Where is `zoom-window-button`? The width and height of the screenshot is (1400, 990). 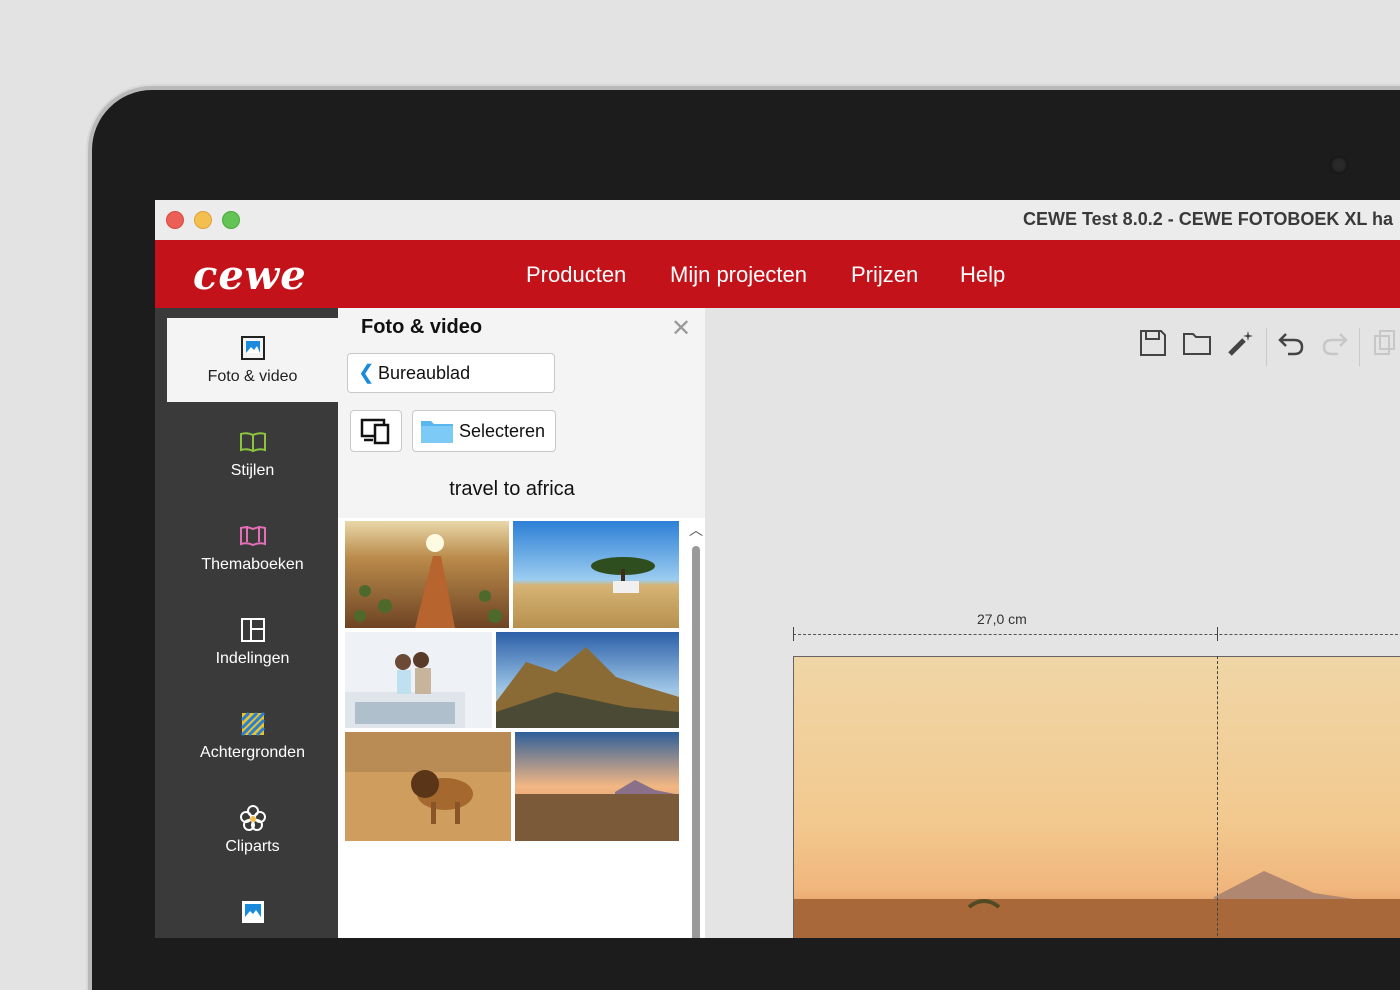
zoom-window-button is located at coordinates (231, 220).